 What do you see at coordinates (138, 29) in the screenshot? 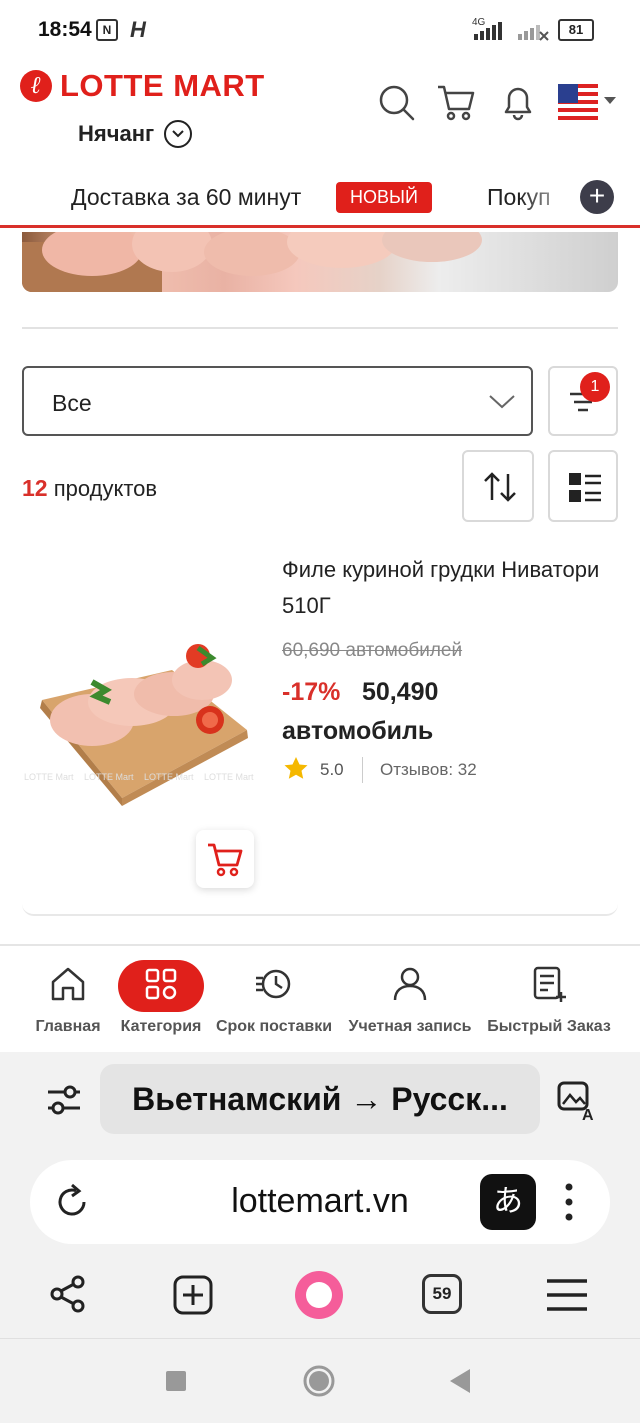
I see `h-network-icon: H` at bounding box center [138, 29].